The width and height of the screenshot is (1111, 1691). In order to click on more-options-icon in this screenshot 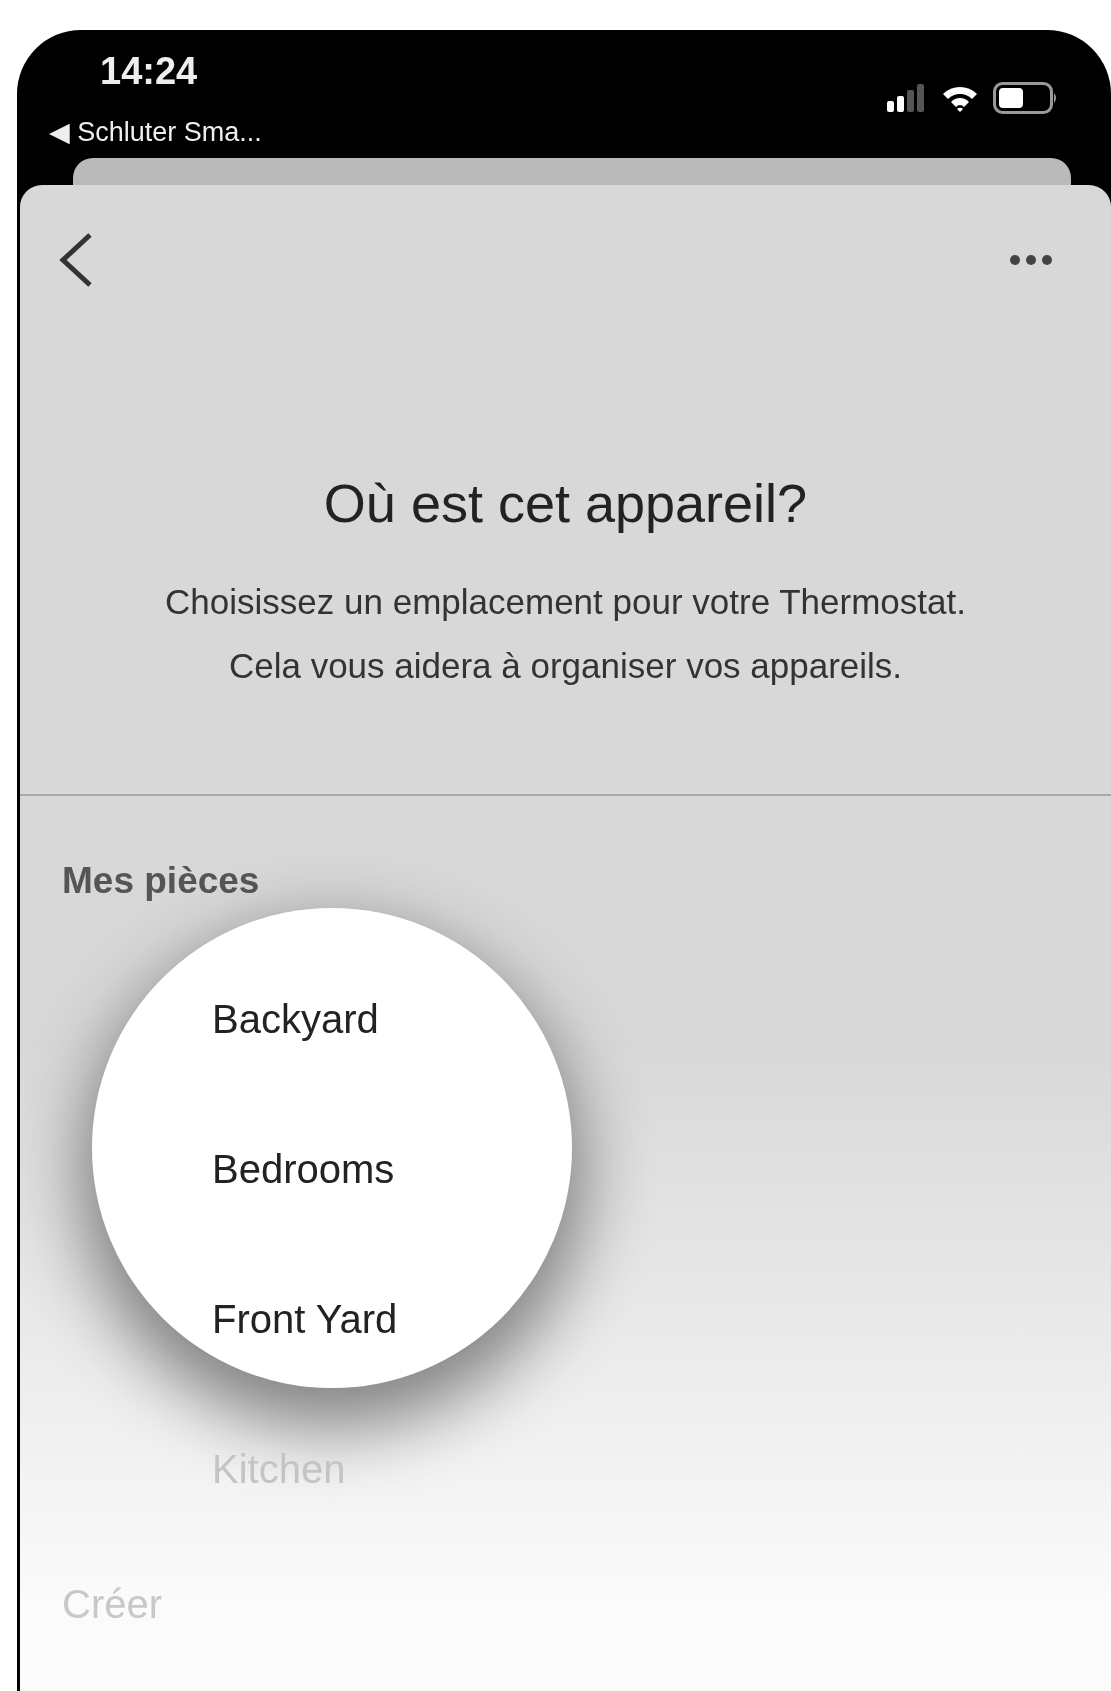, I will do `click(1031, 260)`.